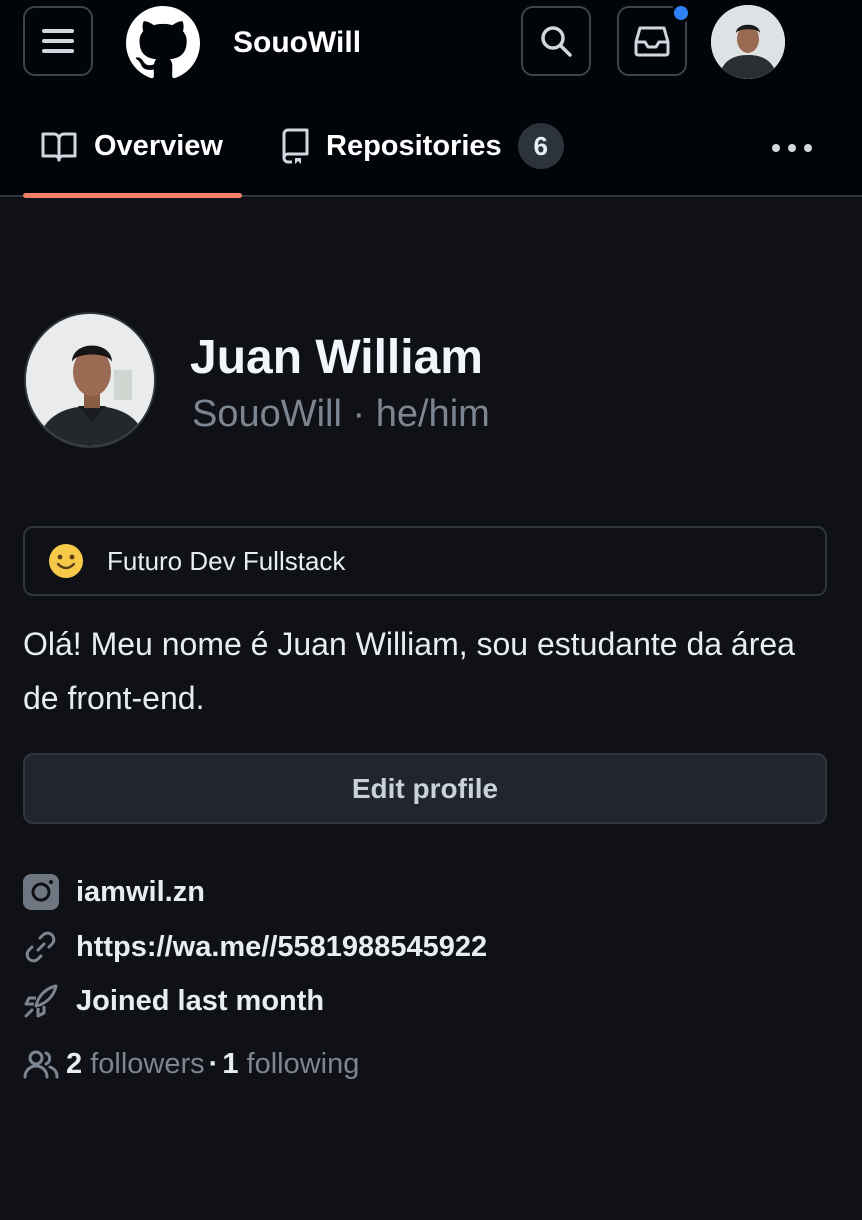  What do you see at coordinates (295, 146) in the screenshot?
I see `repo-icon` at bounding box center [295, 146].